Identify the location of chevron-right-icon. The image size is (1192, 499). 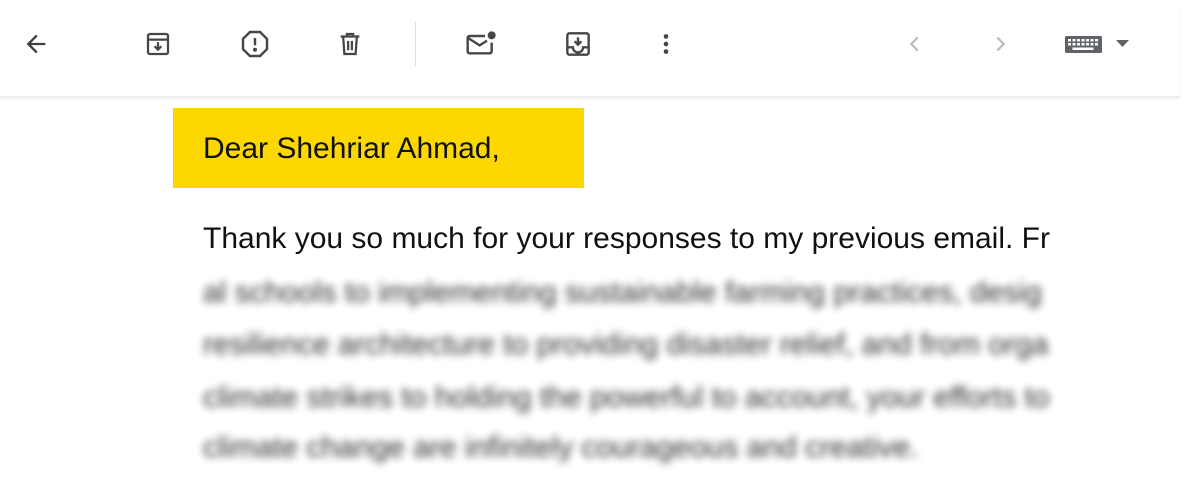
(1000, 44).